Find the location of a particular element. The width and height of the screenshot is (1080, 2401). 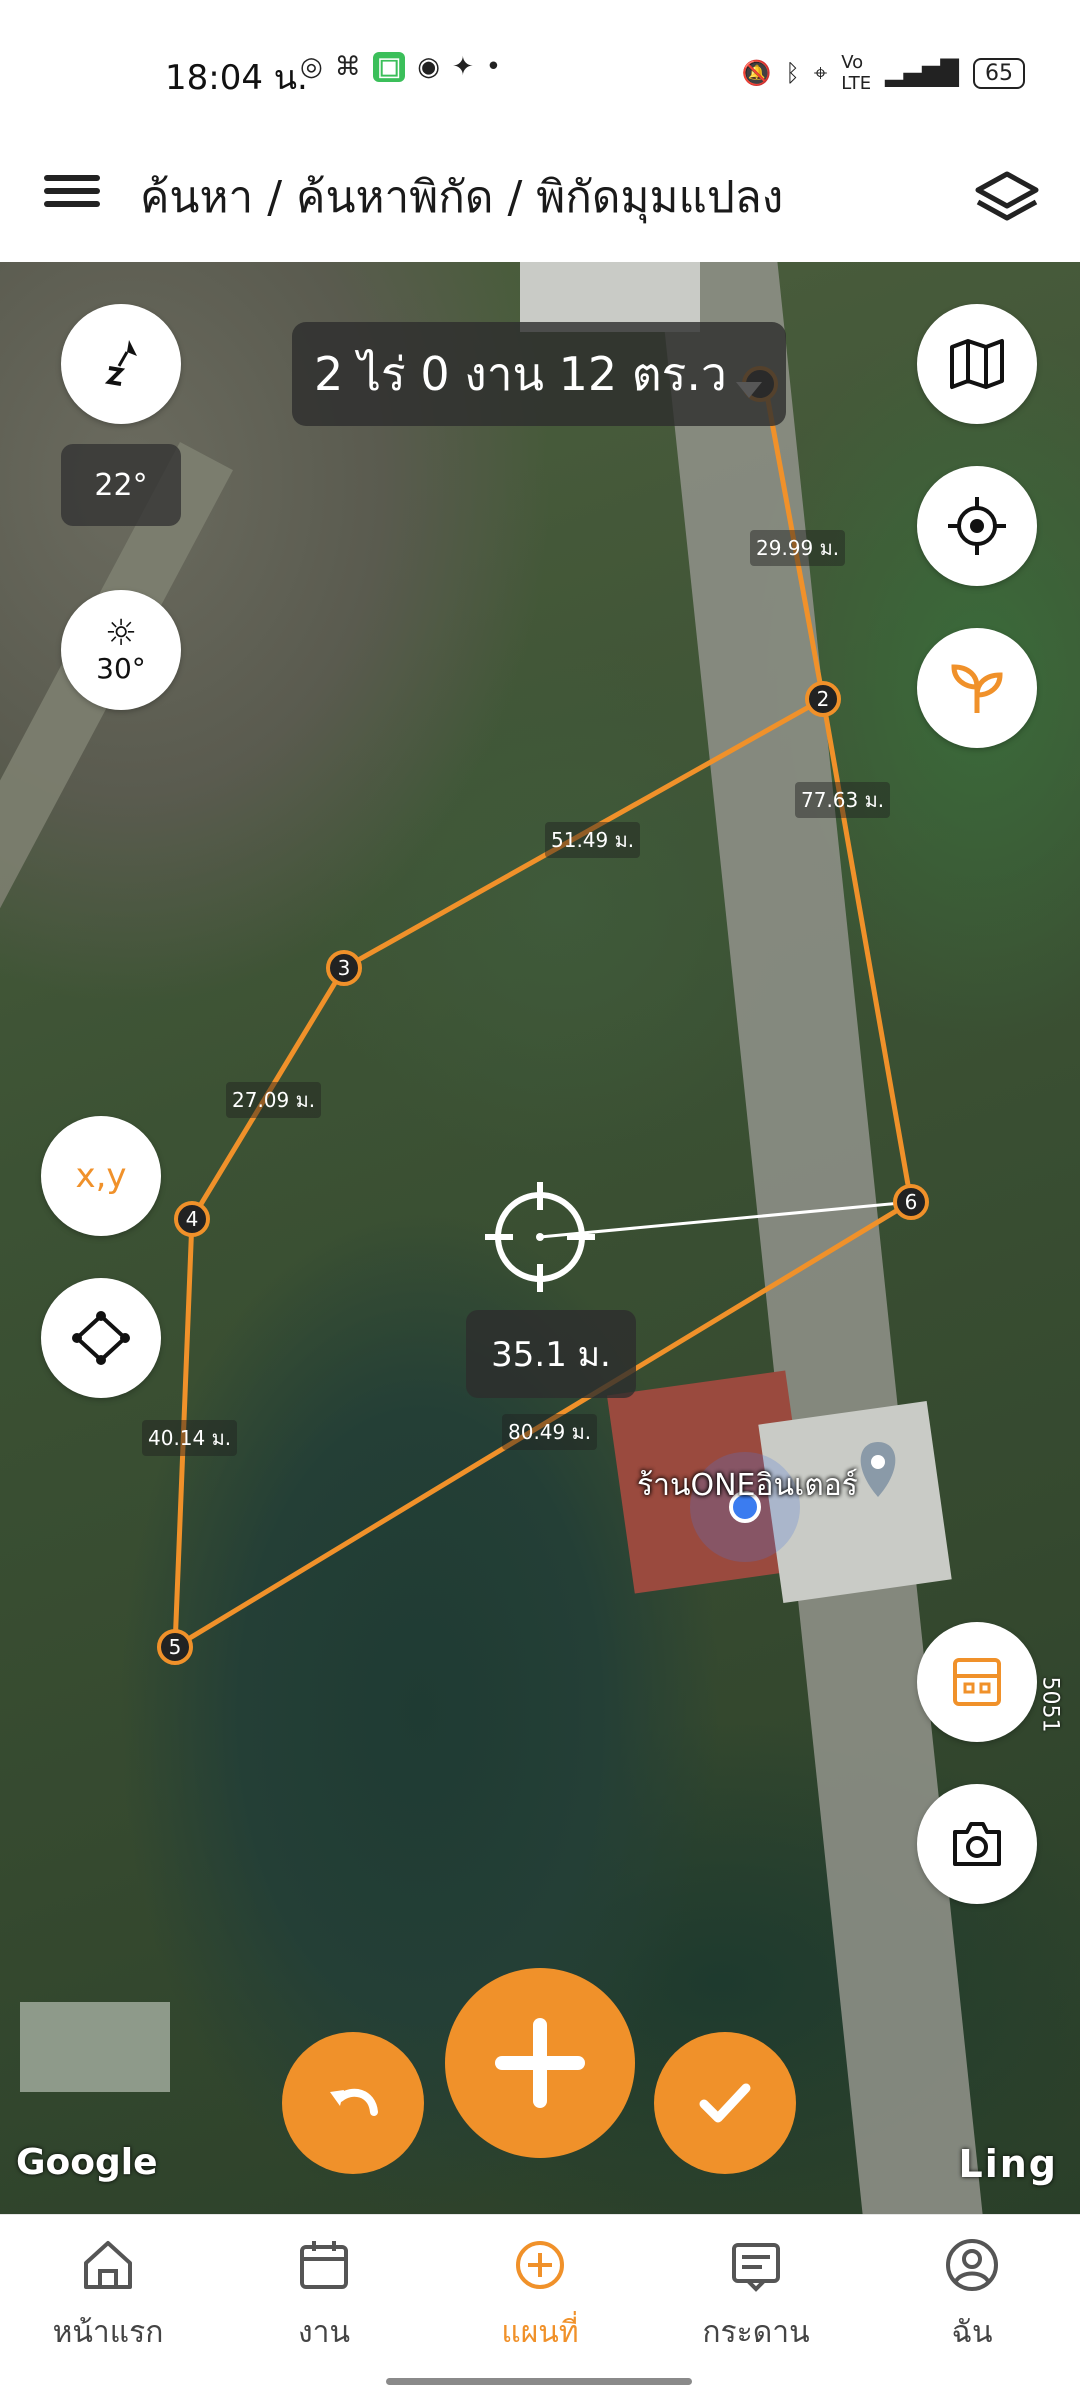

add-circle-icon is located at coordinates (540, 2265).